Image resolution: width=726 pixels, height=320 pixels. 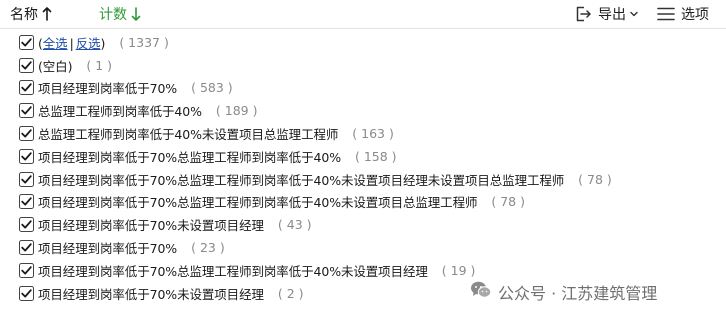 I want to click on list-item: 项目经理到岗率低于70%总监理工程师到岗率低于40%未设置项目经理 ( 19 ), so click(x=363, y=270).